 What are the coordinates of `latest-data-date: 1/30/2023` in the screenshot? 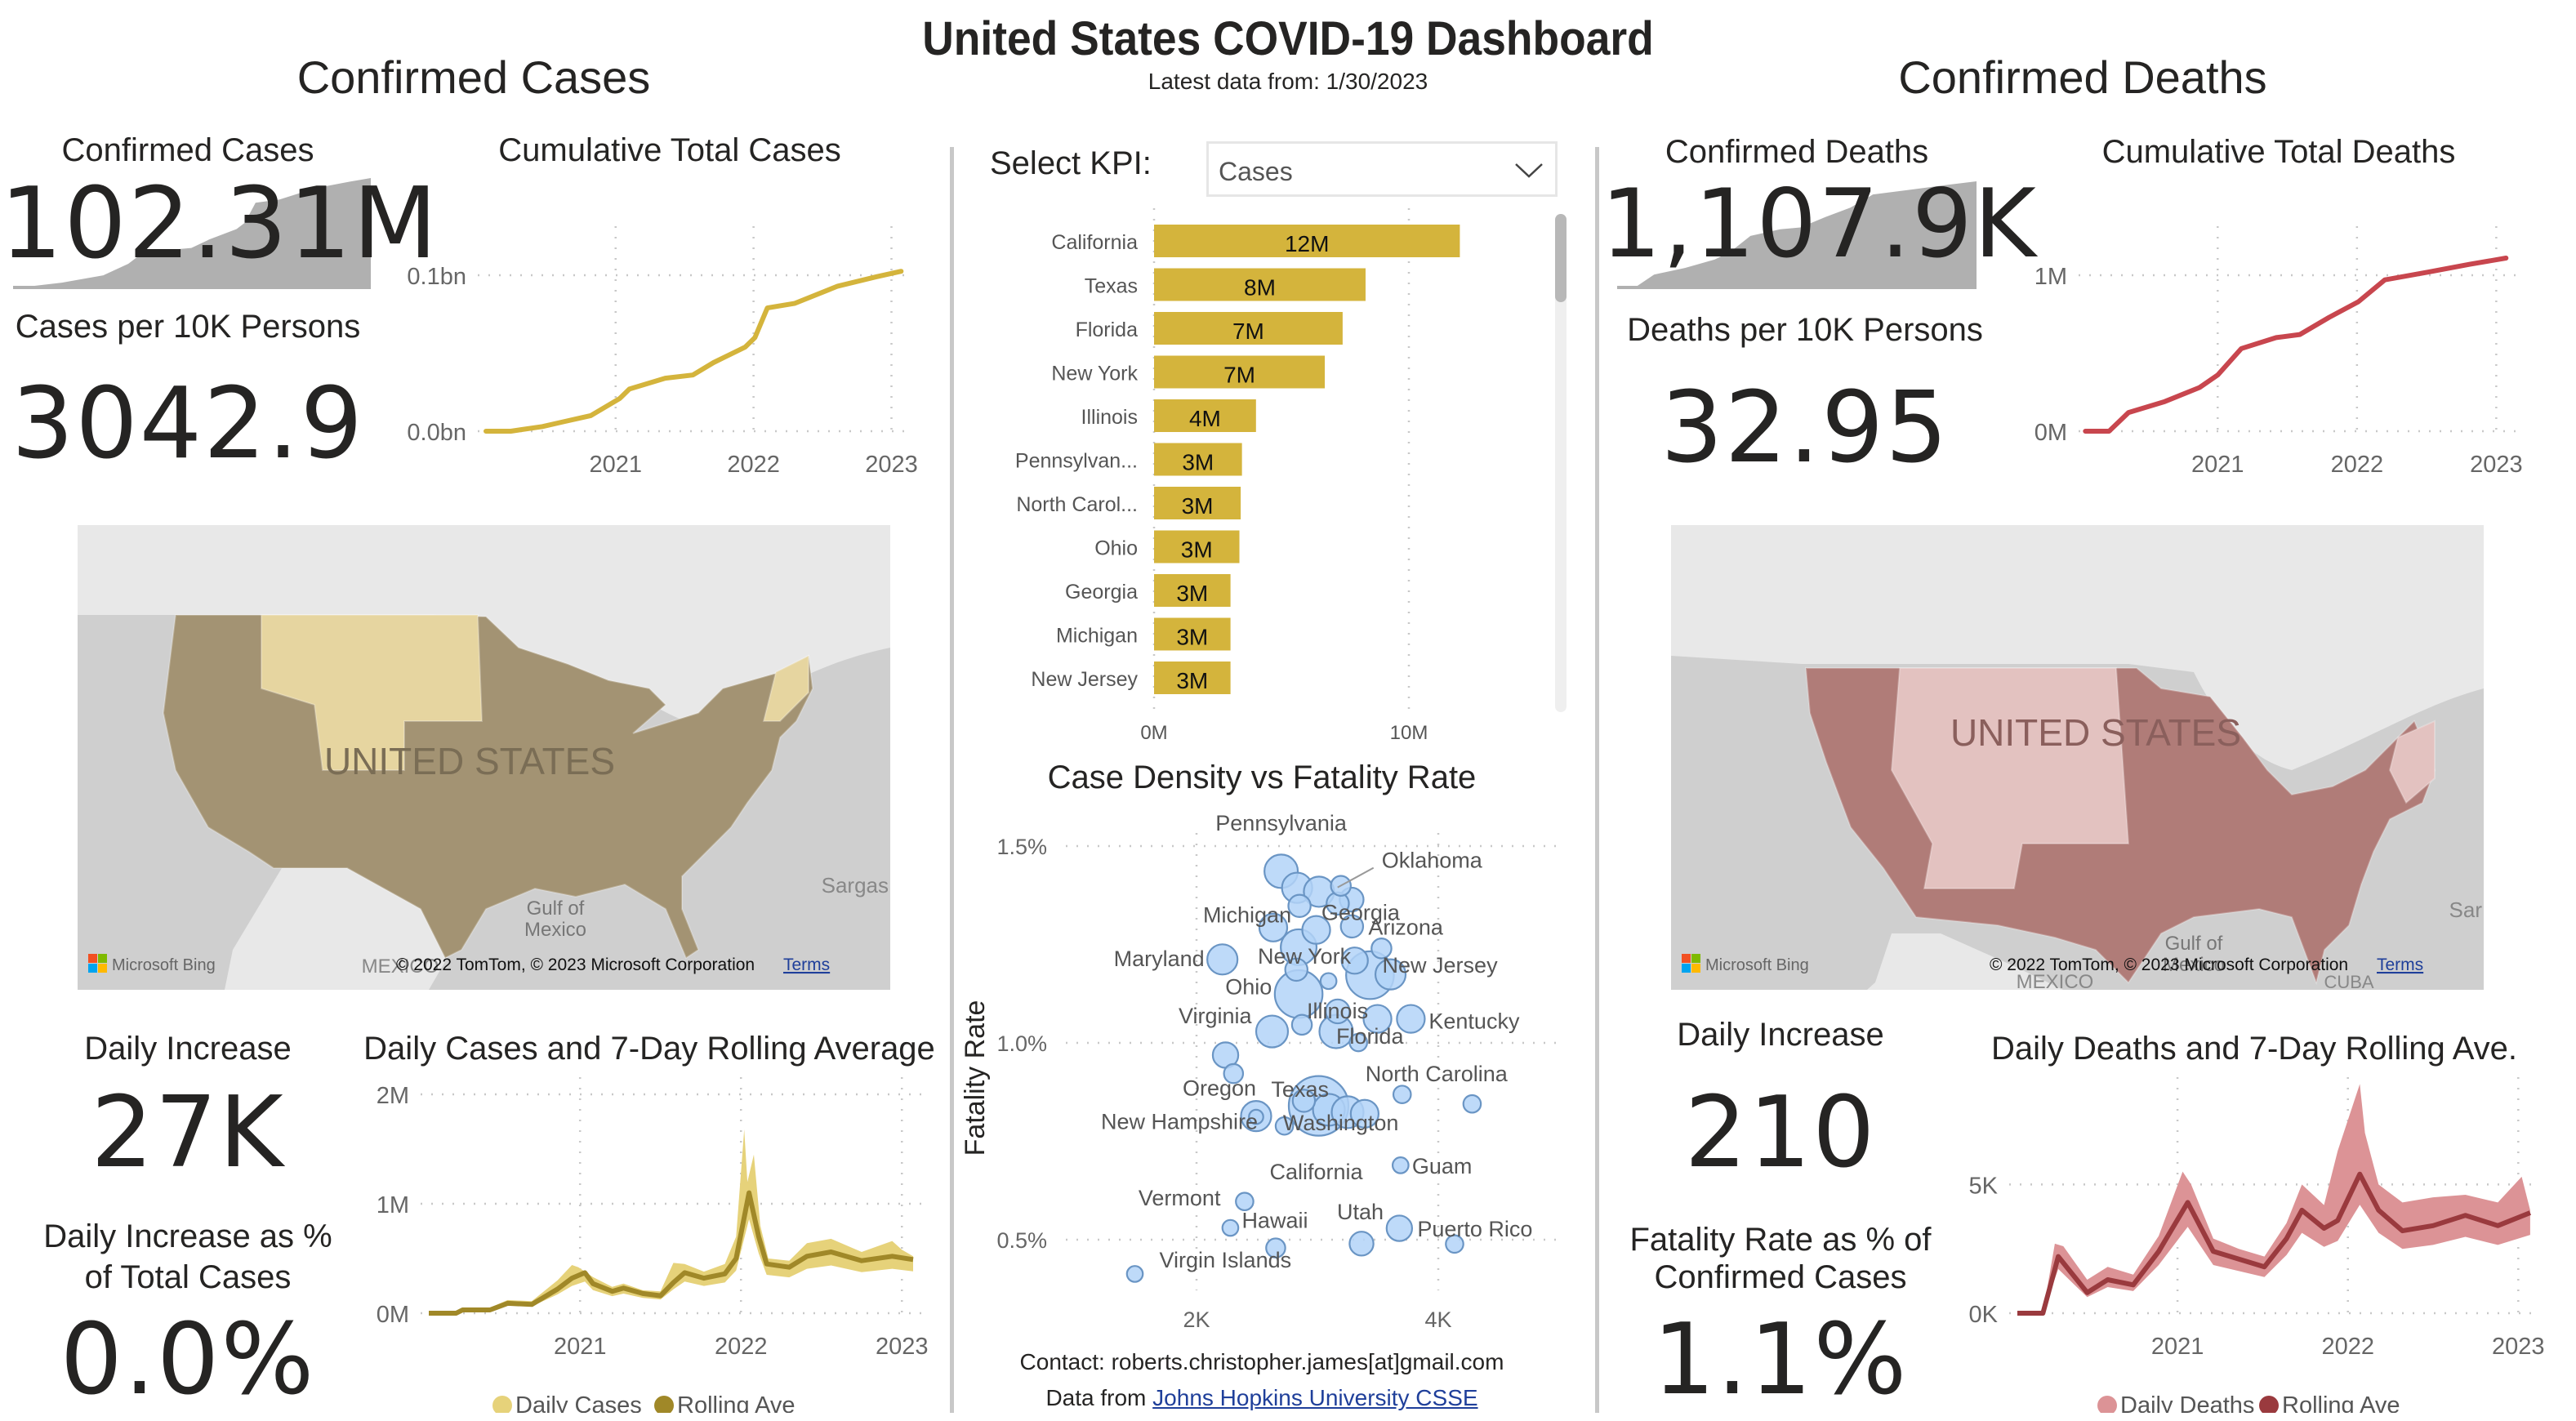 It's located at (1377, 81).